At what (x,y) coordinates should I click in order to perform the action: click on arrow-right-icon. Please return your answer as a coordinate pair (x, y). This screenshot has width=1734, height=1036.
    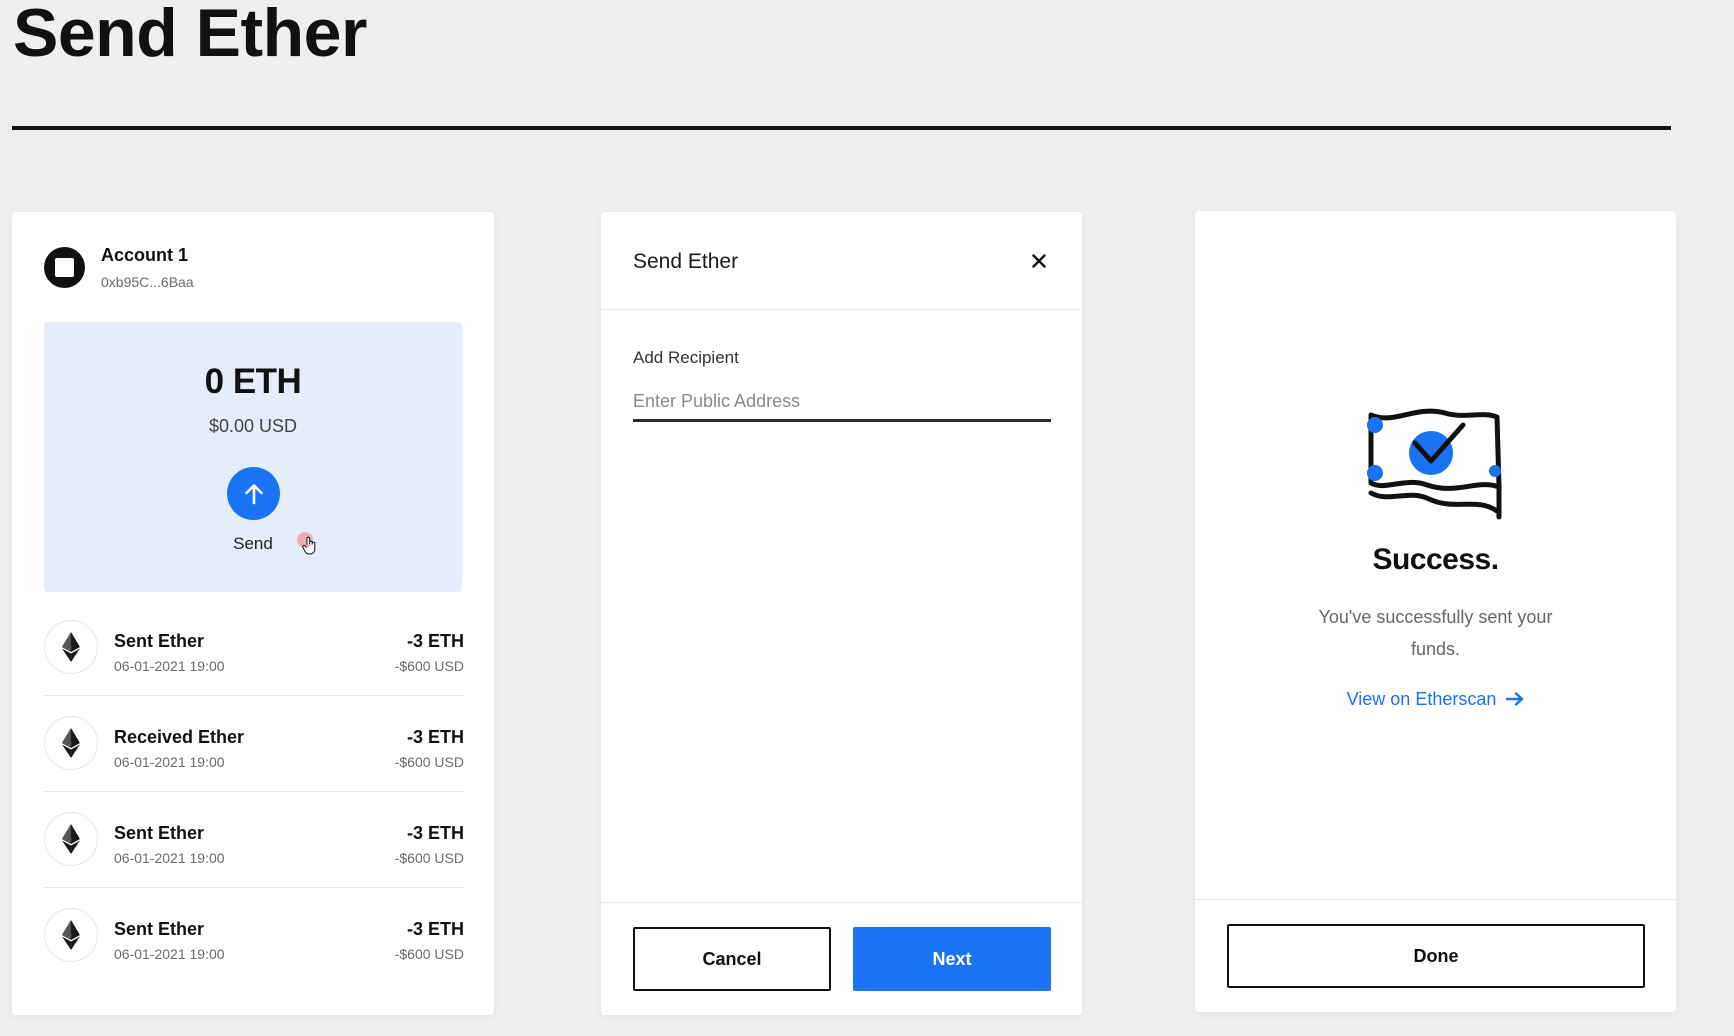
    Looking at the image, I should click on (1515, 700).